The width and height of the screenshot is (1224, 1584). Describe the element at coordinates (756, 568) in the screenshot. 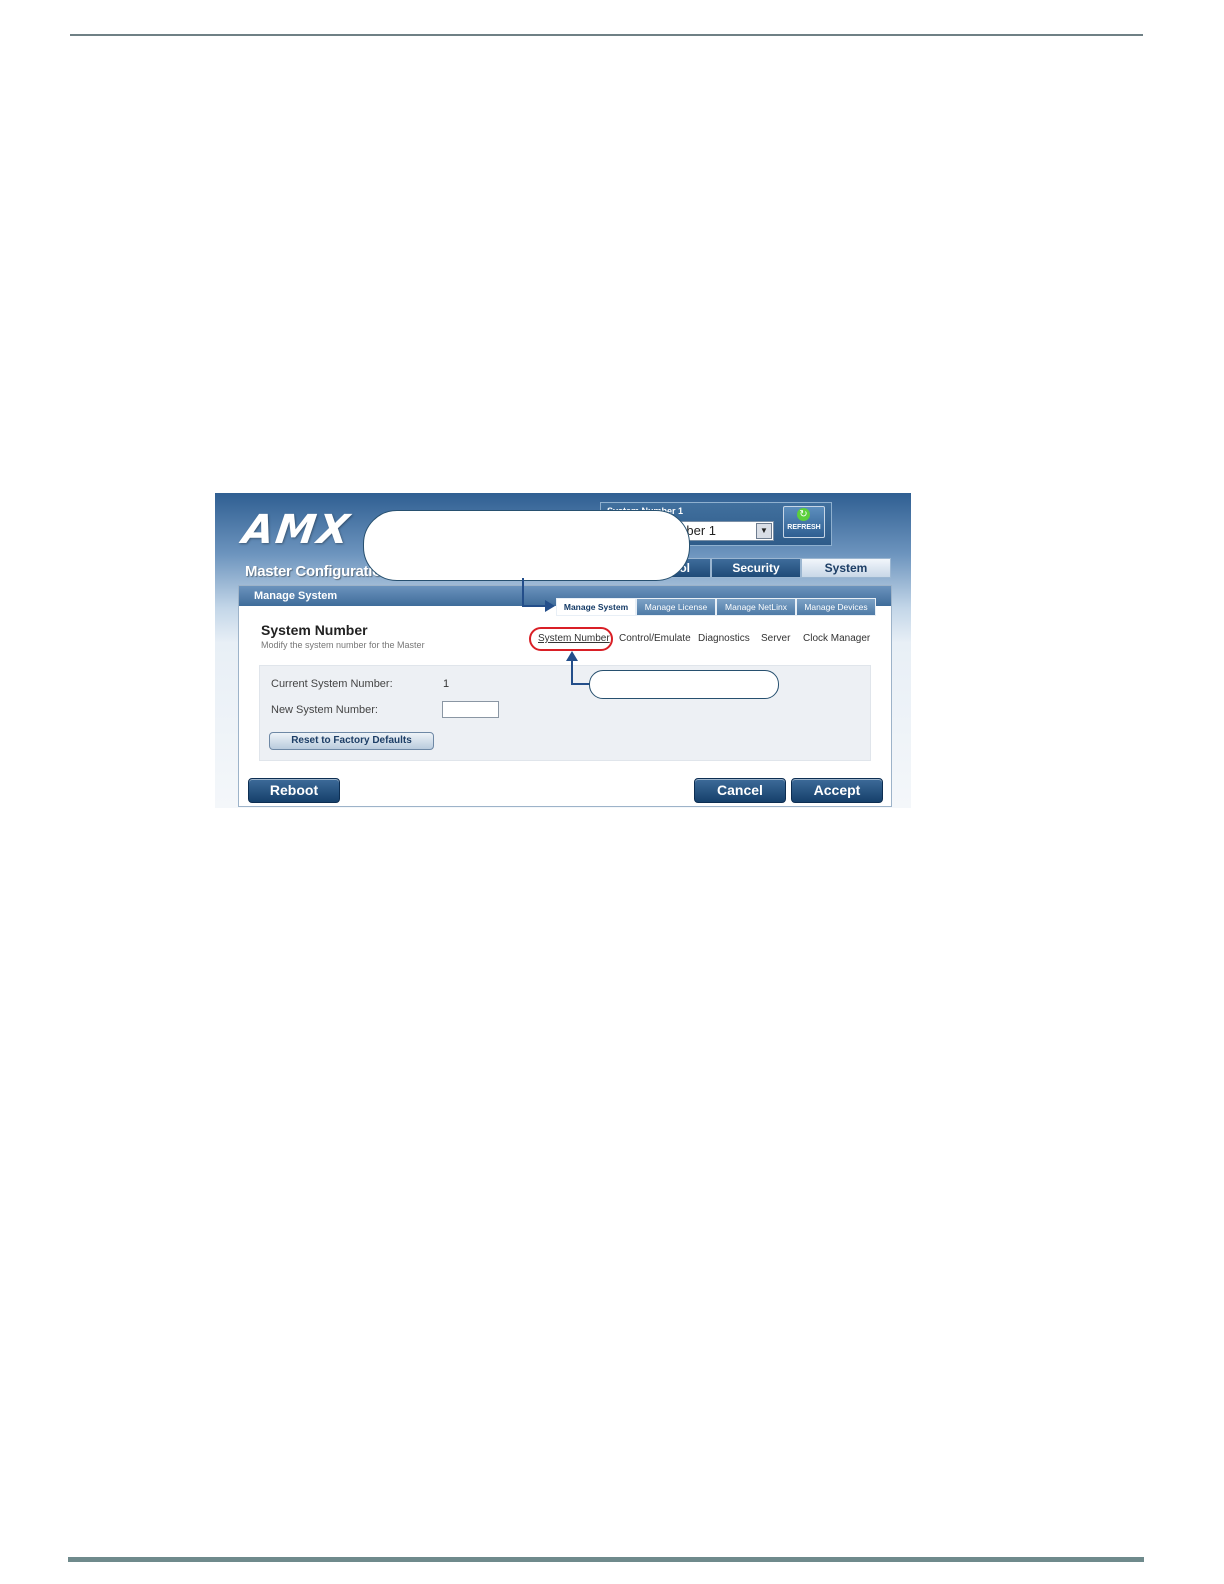

I see `tab-security: Security` at that location.